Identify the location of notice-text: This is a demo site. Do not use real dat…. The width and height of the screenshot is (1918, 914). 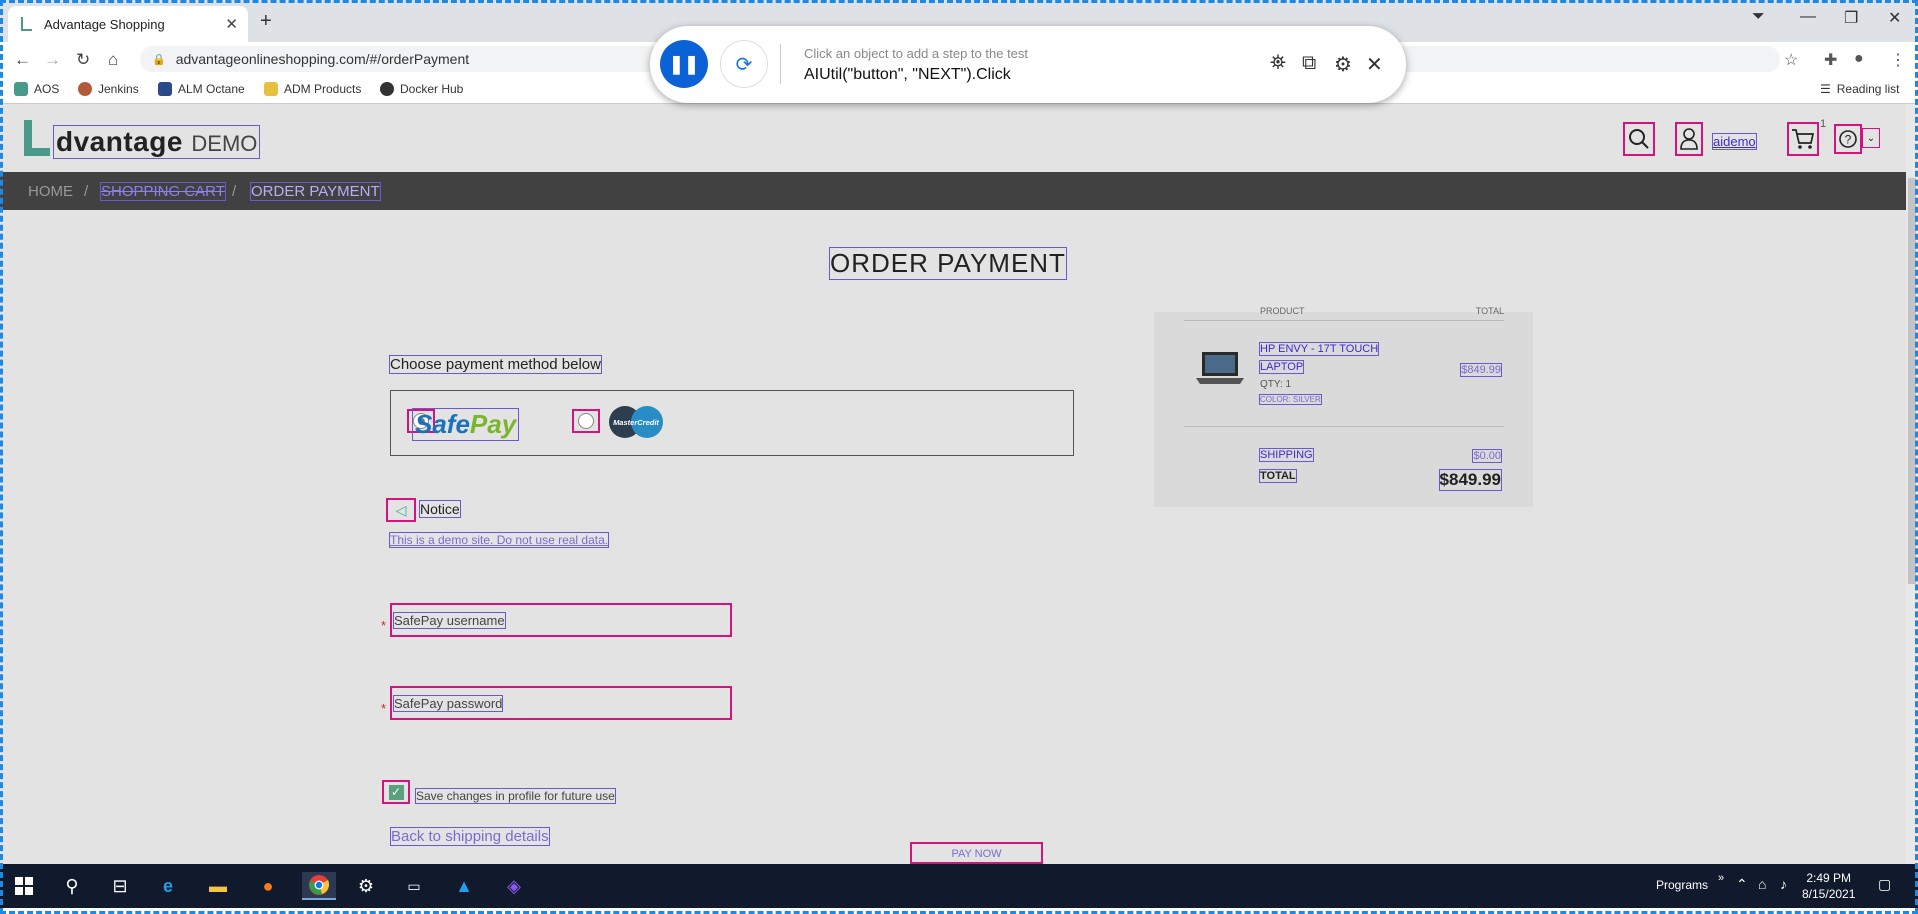
(499, 540).